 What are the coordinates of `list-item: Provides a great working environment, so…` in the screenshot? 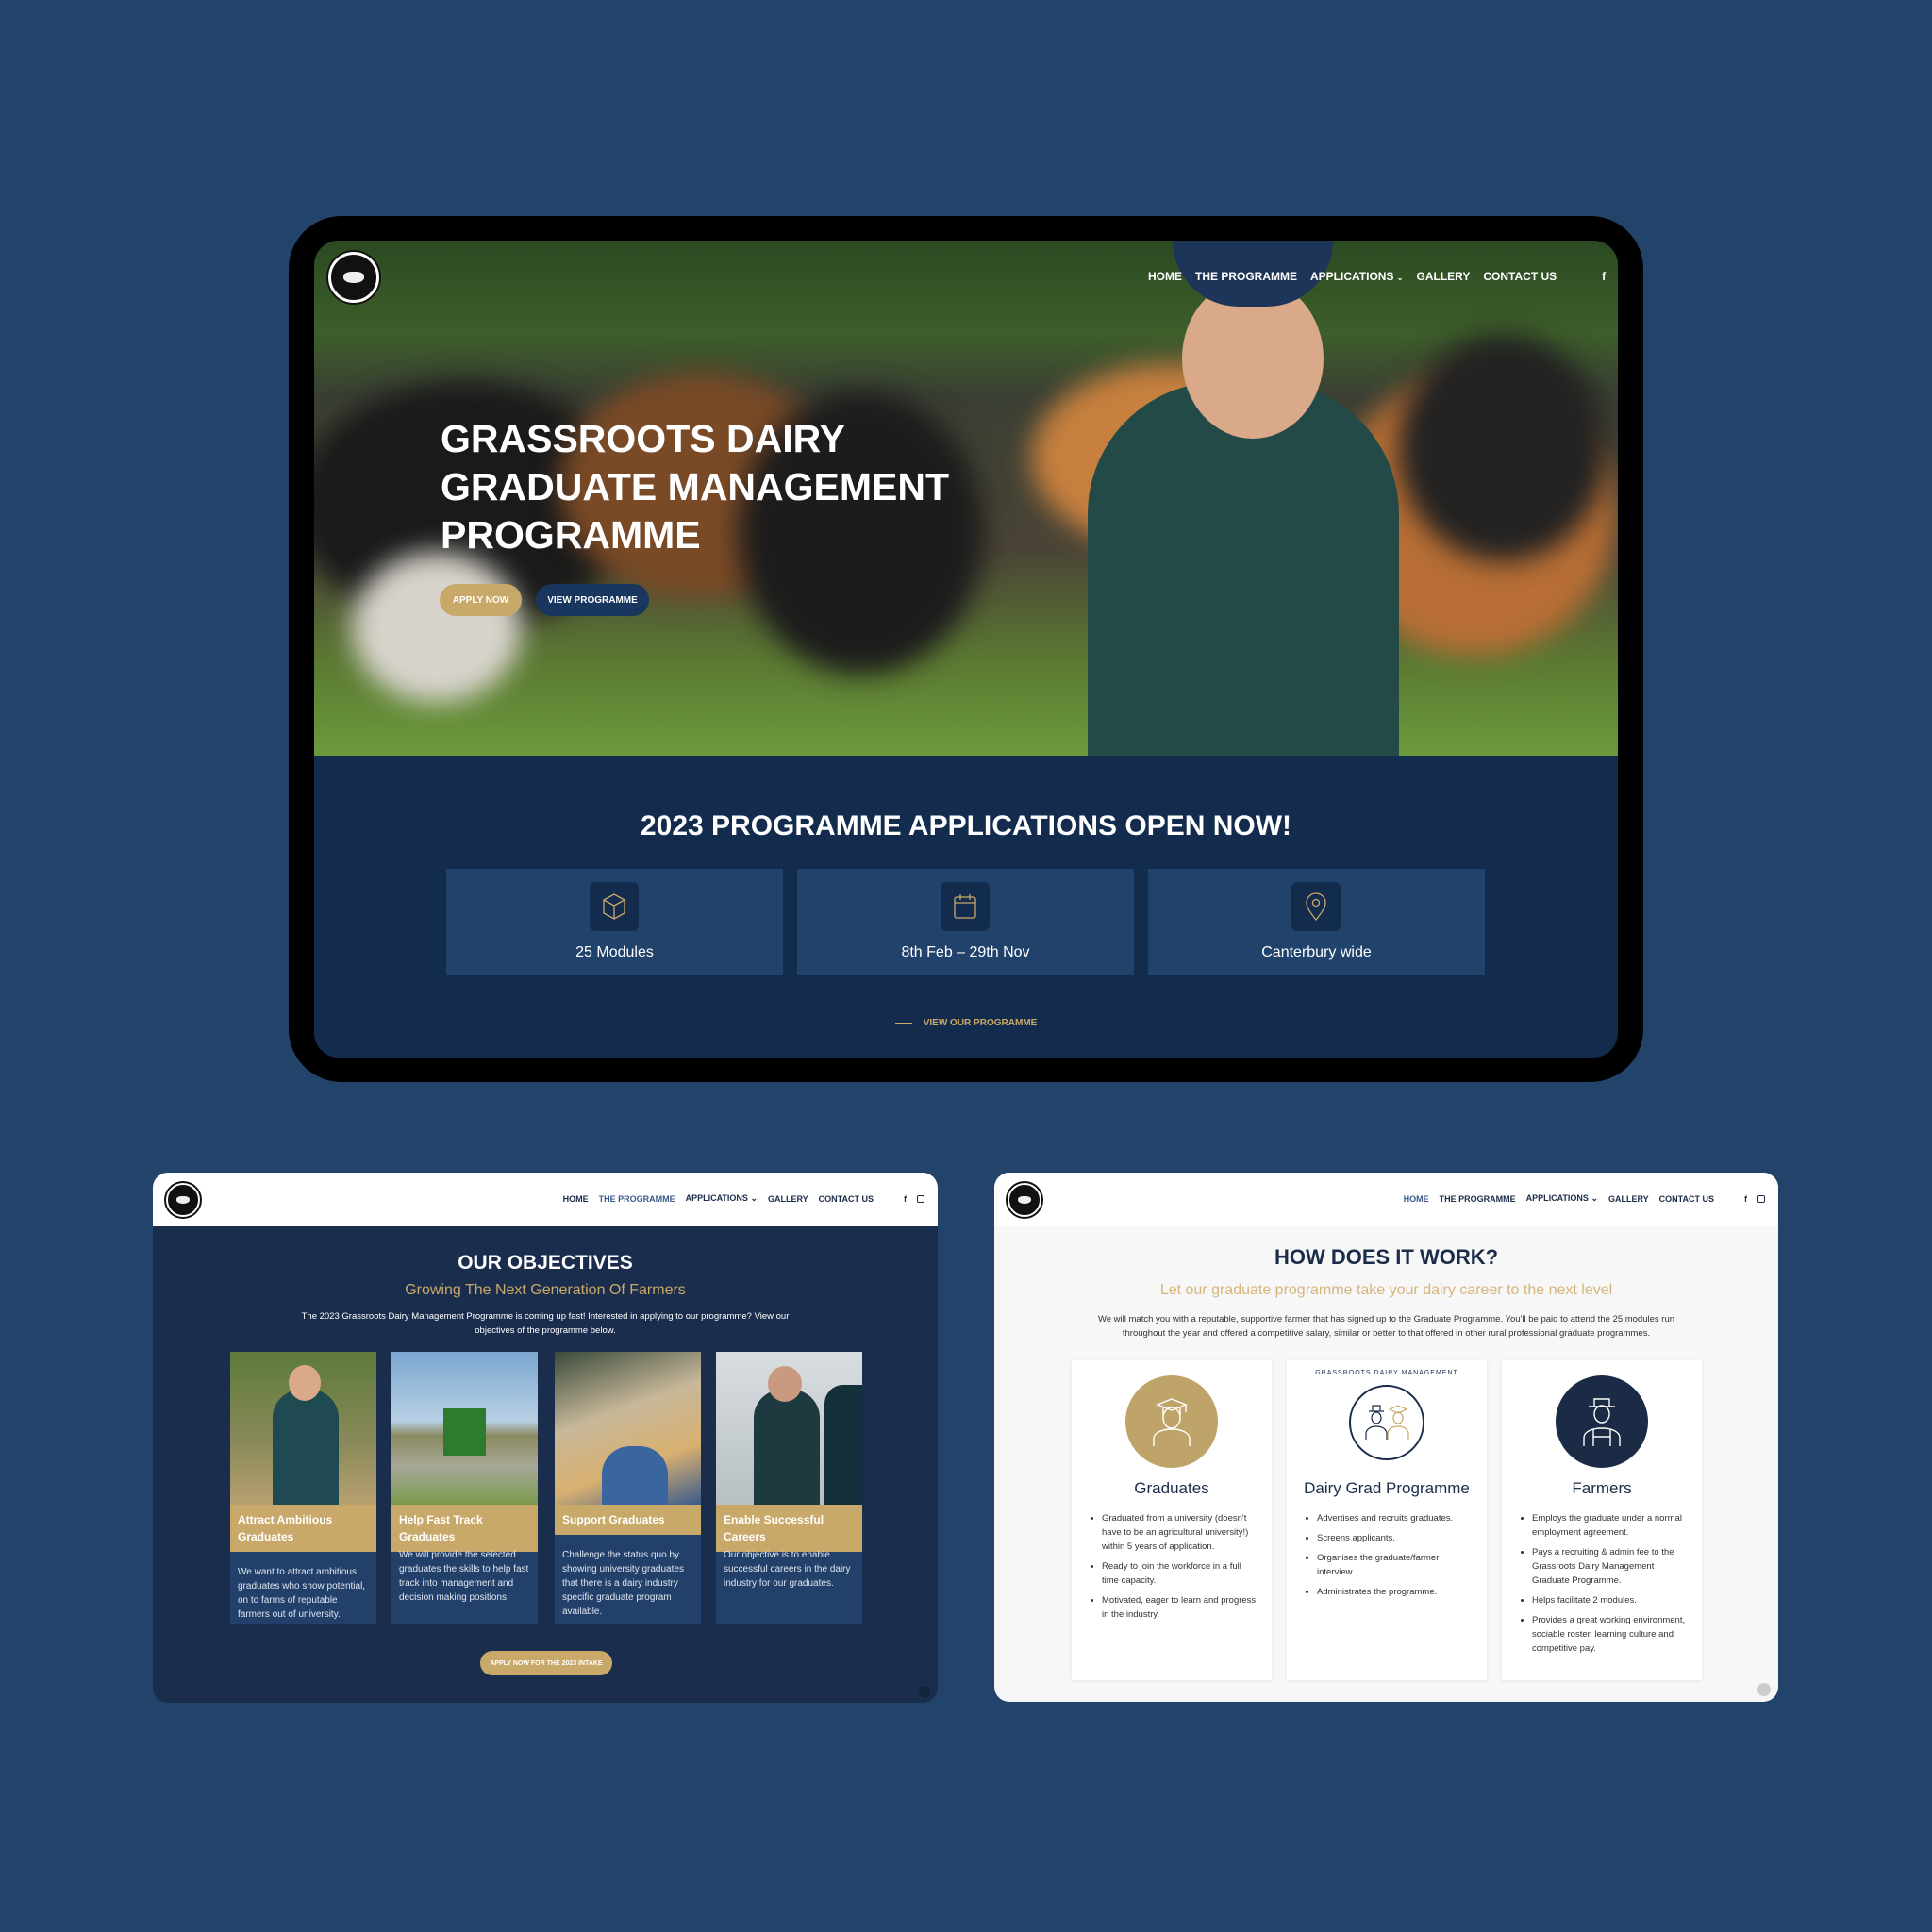 It's located at (1611, 1635).